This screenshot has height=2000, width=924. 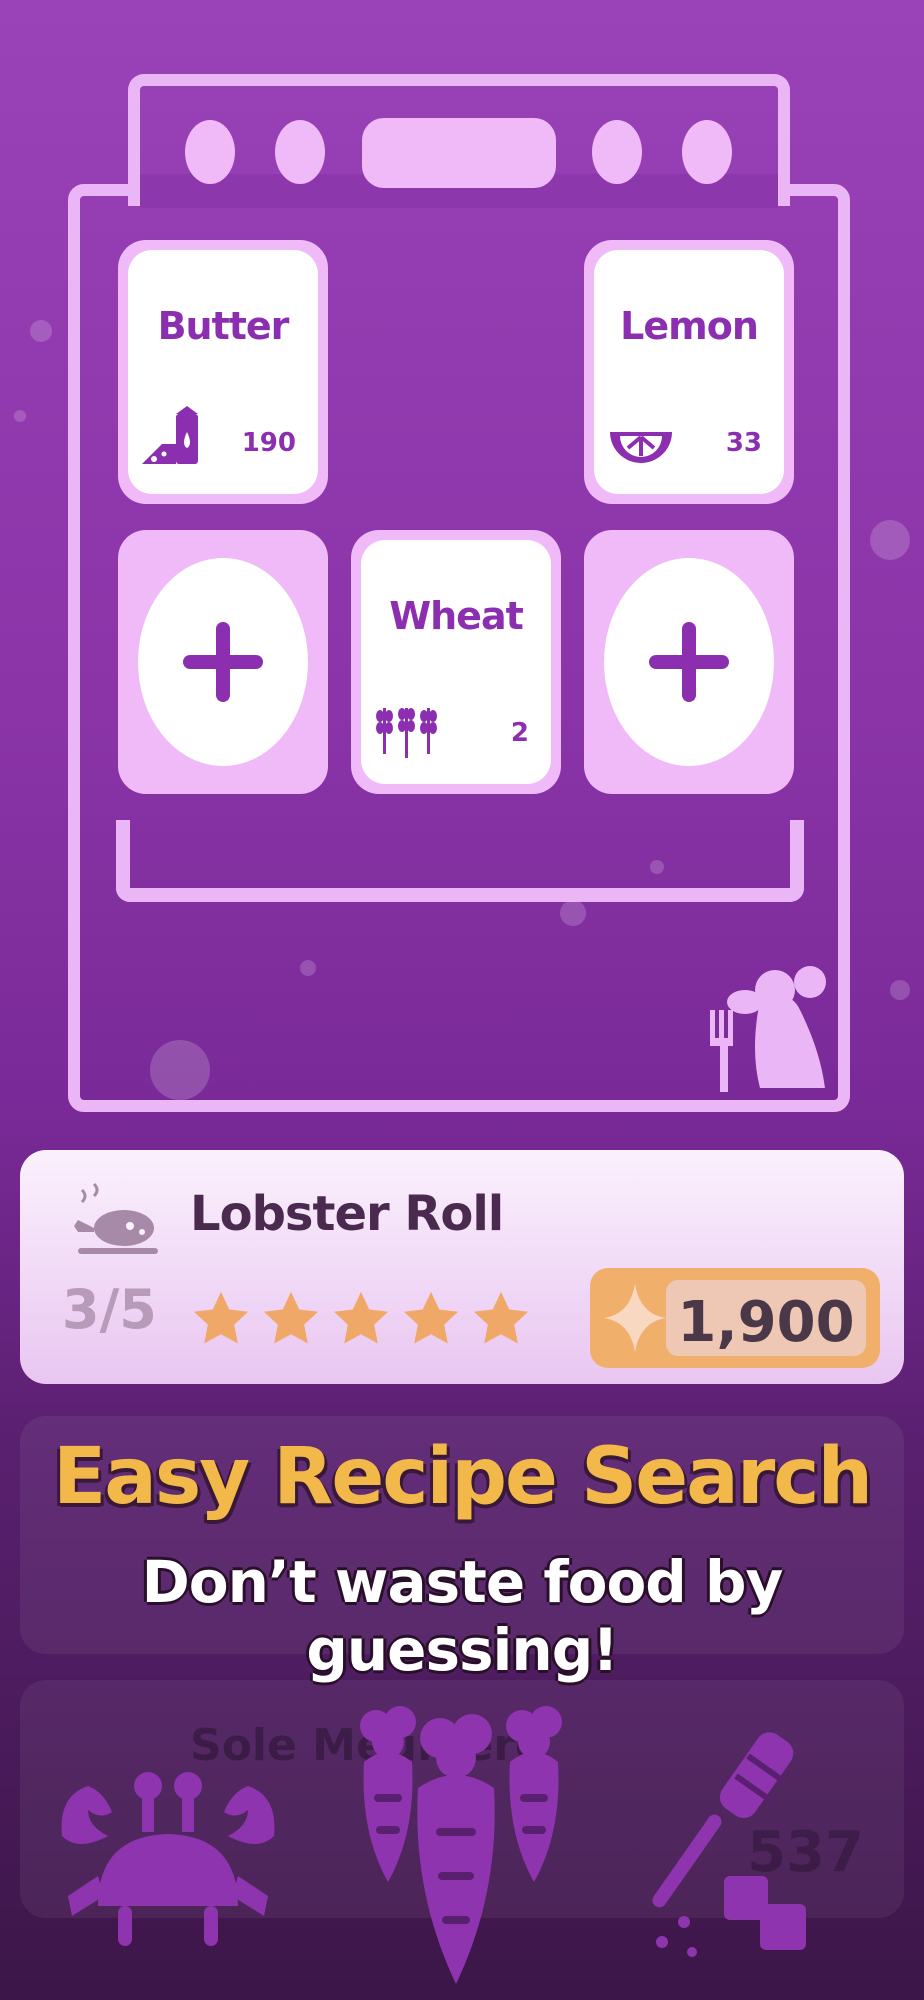 What do you see at coordinates (109, 1309) in the screenshot?
I see `recipe-progress: 3/5` at bounding box center [109, 1309].